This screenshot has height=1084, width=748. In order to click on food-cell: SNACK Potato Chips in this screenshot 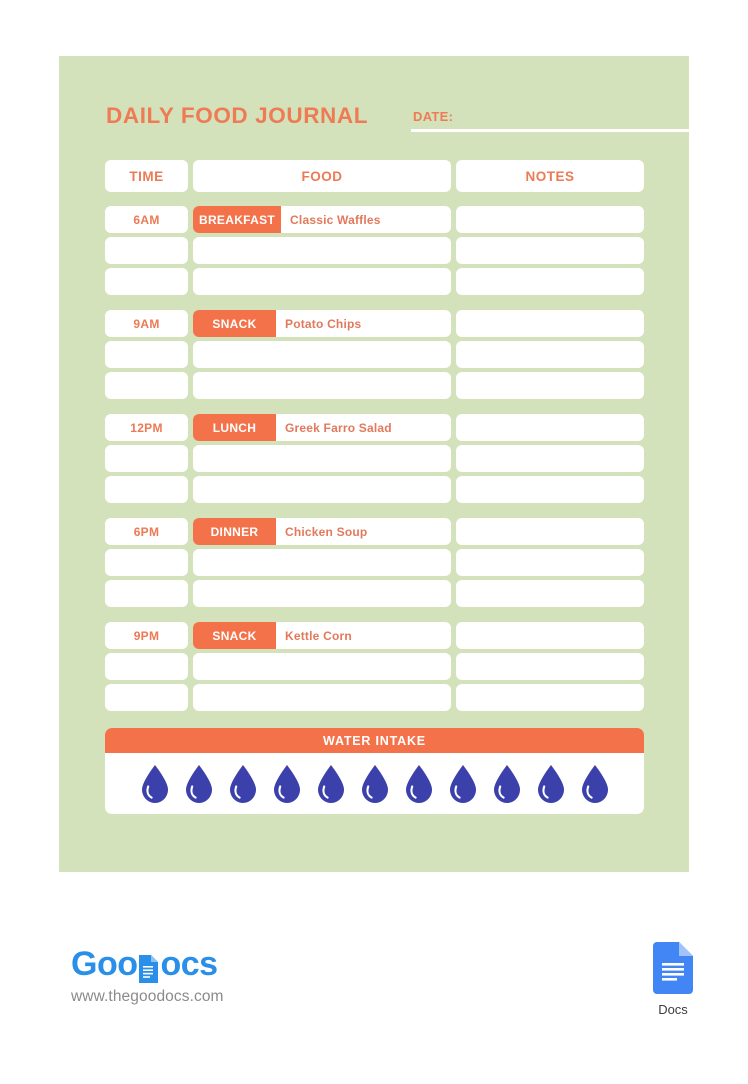, I will do `click(322, 323)`.